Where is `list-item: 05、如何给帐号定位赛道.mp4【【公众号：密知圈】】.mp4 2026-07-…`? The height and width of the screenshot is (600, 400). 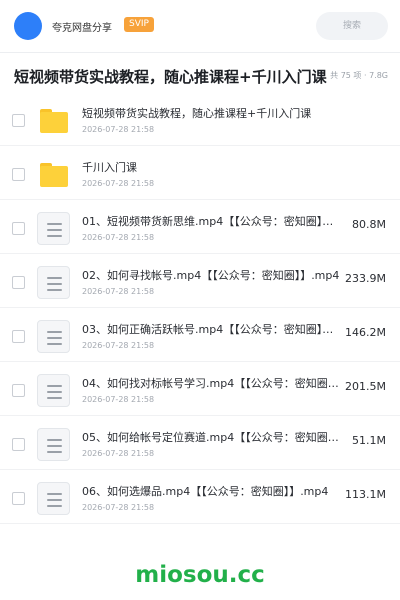
list-item: 05、如何给帐号定位赛道.mp4【【公众号：密知圈】】.mp4 2026-07-… is located at coordinates (200, 443).